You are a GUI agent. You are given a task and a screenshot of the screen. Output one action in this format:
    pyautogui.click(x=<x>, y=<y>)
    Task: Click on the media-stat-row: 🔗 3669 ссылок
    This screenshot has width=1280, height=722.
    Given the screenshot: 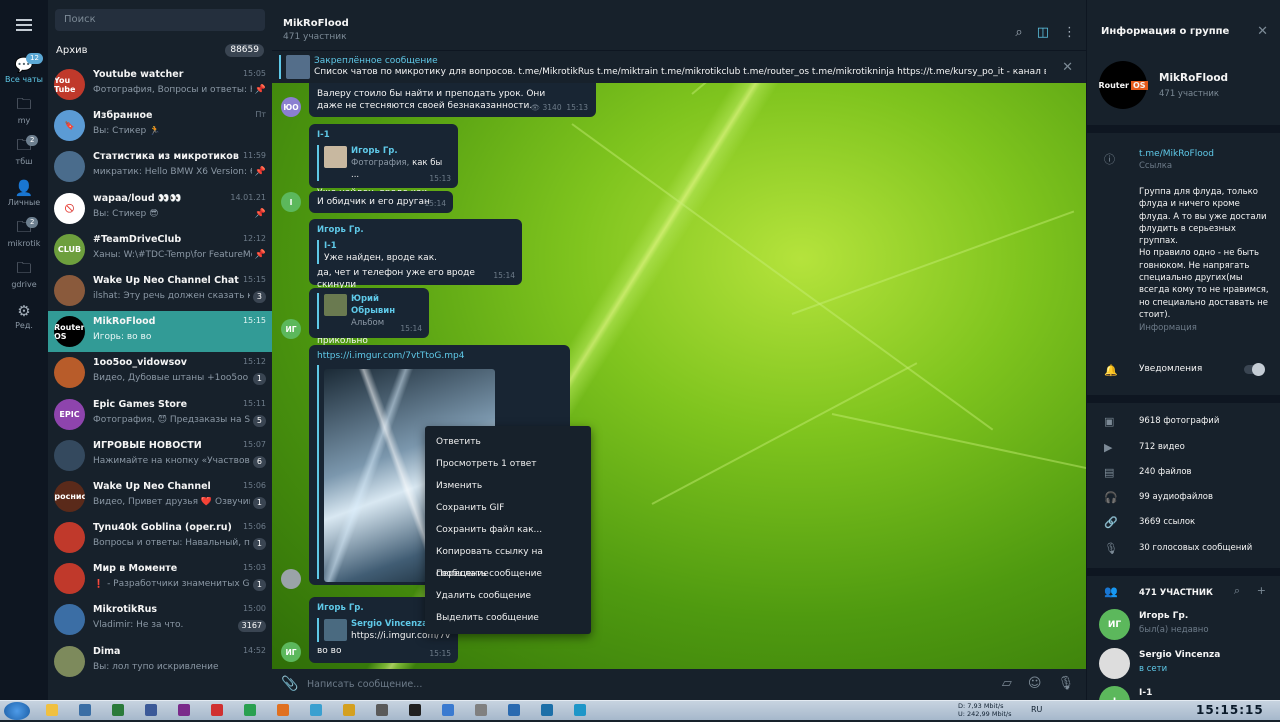 What is the action you would take?
    pyautogui.click(x=1183, y=522)
    